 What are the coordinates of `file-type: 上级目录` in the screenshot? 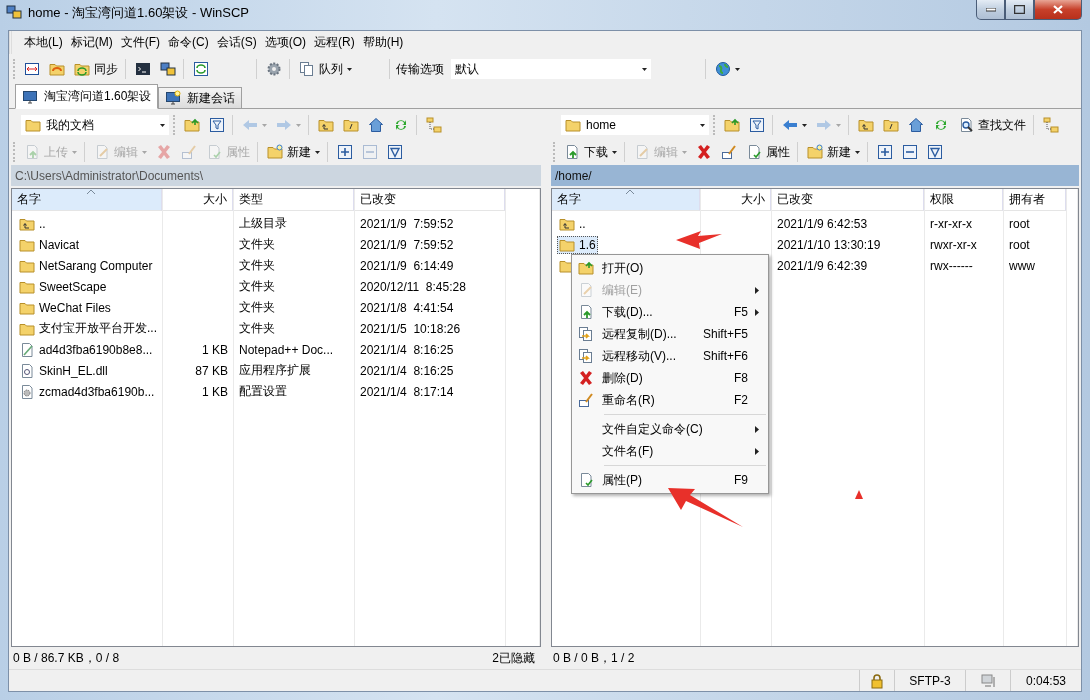 It's located at (263, 223).